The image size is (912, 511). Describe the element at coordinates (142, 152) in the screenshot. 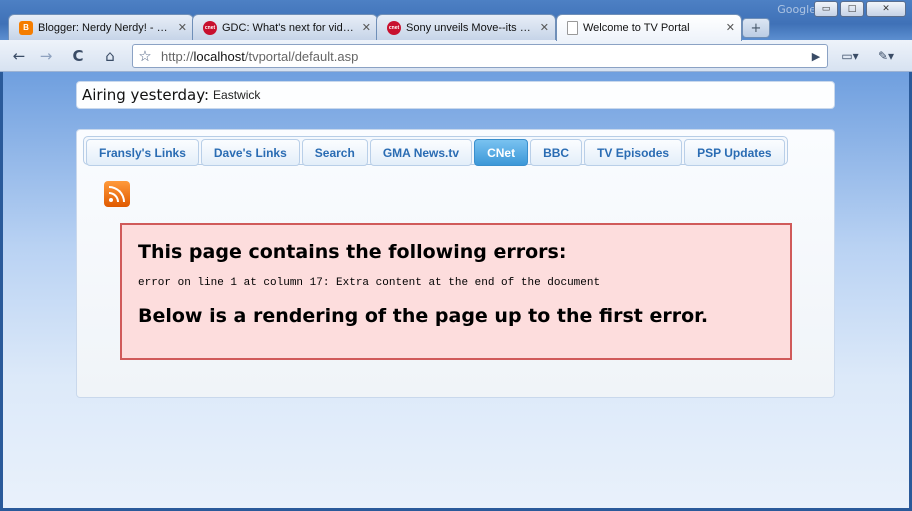

I see `nav-tab-fransly: Fransly's Links` at that location.